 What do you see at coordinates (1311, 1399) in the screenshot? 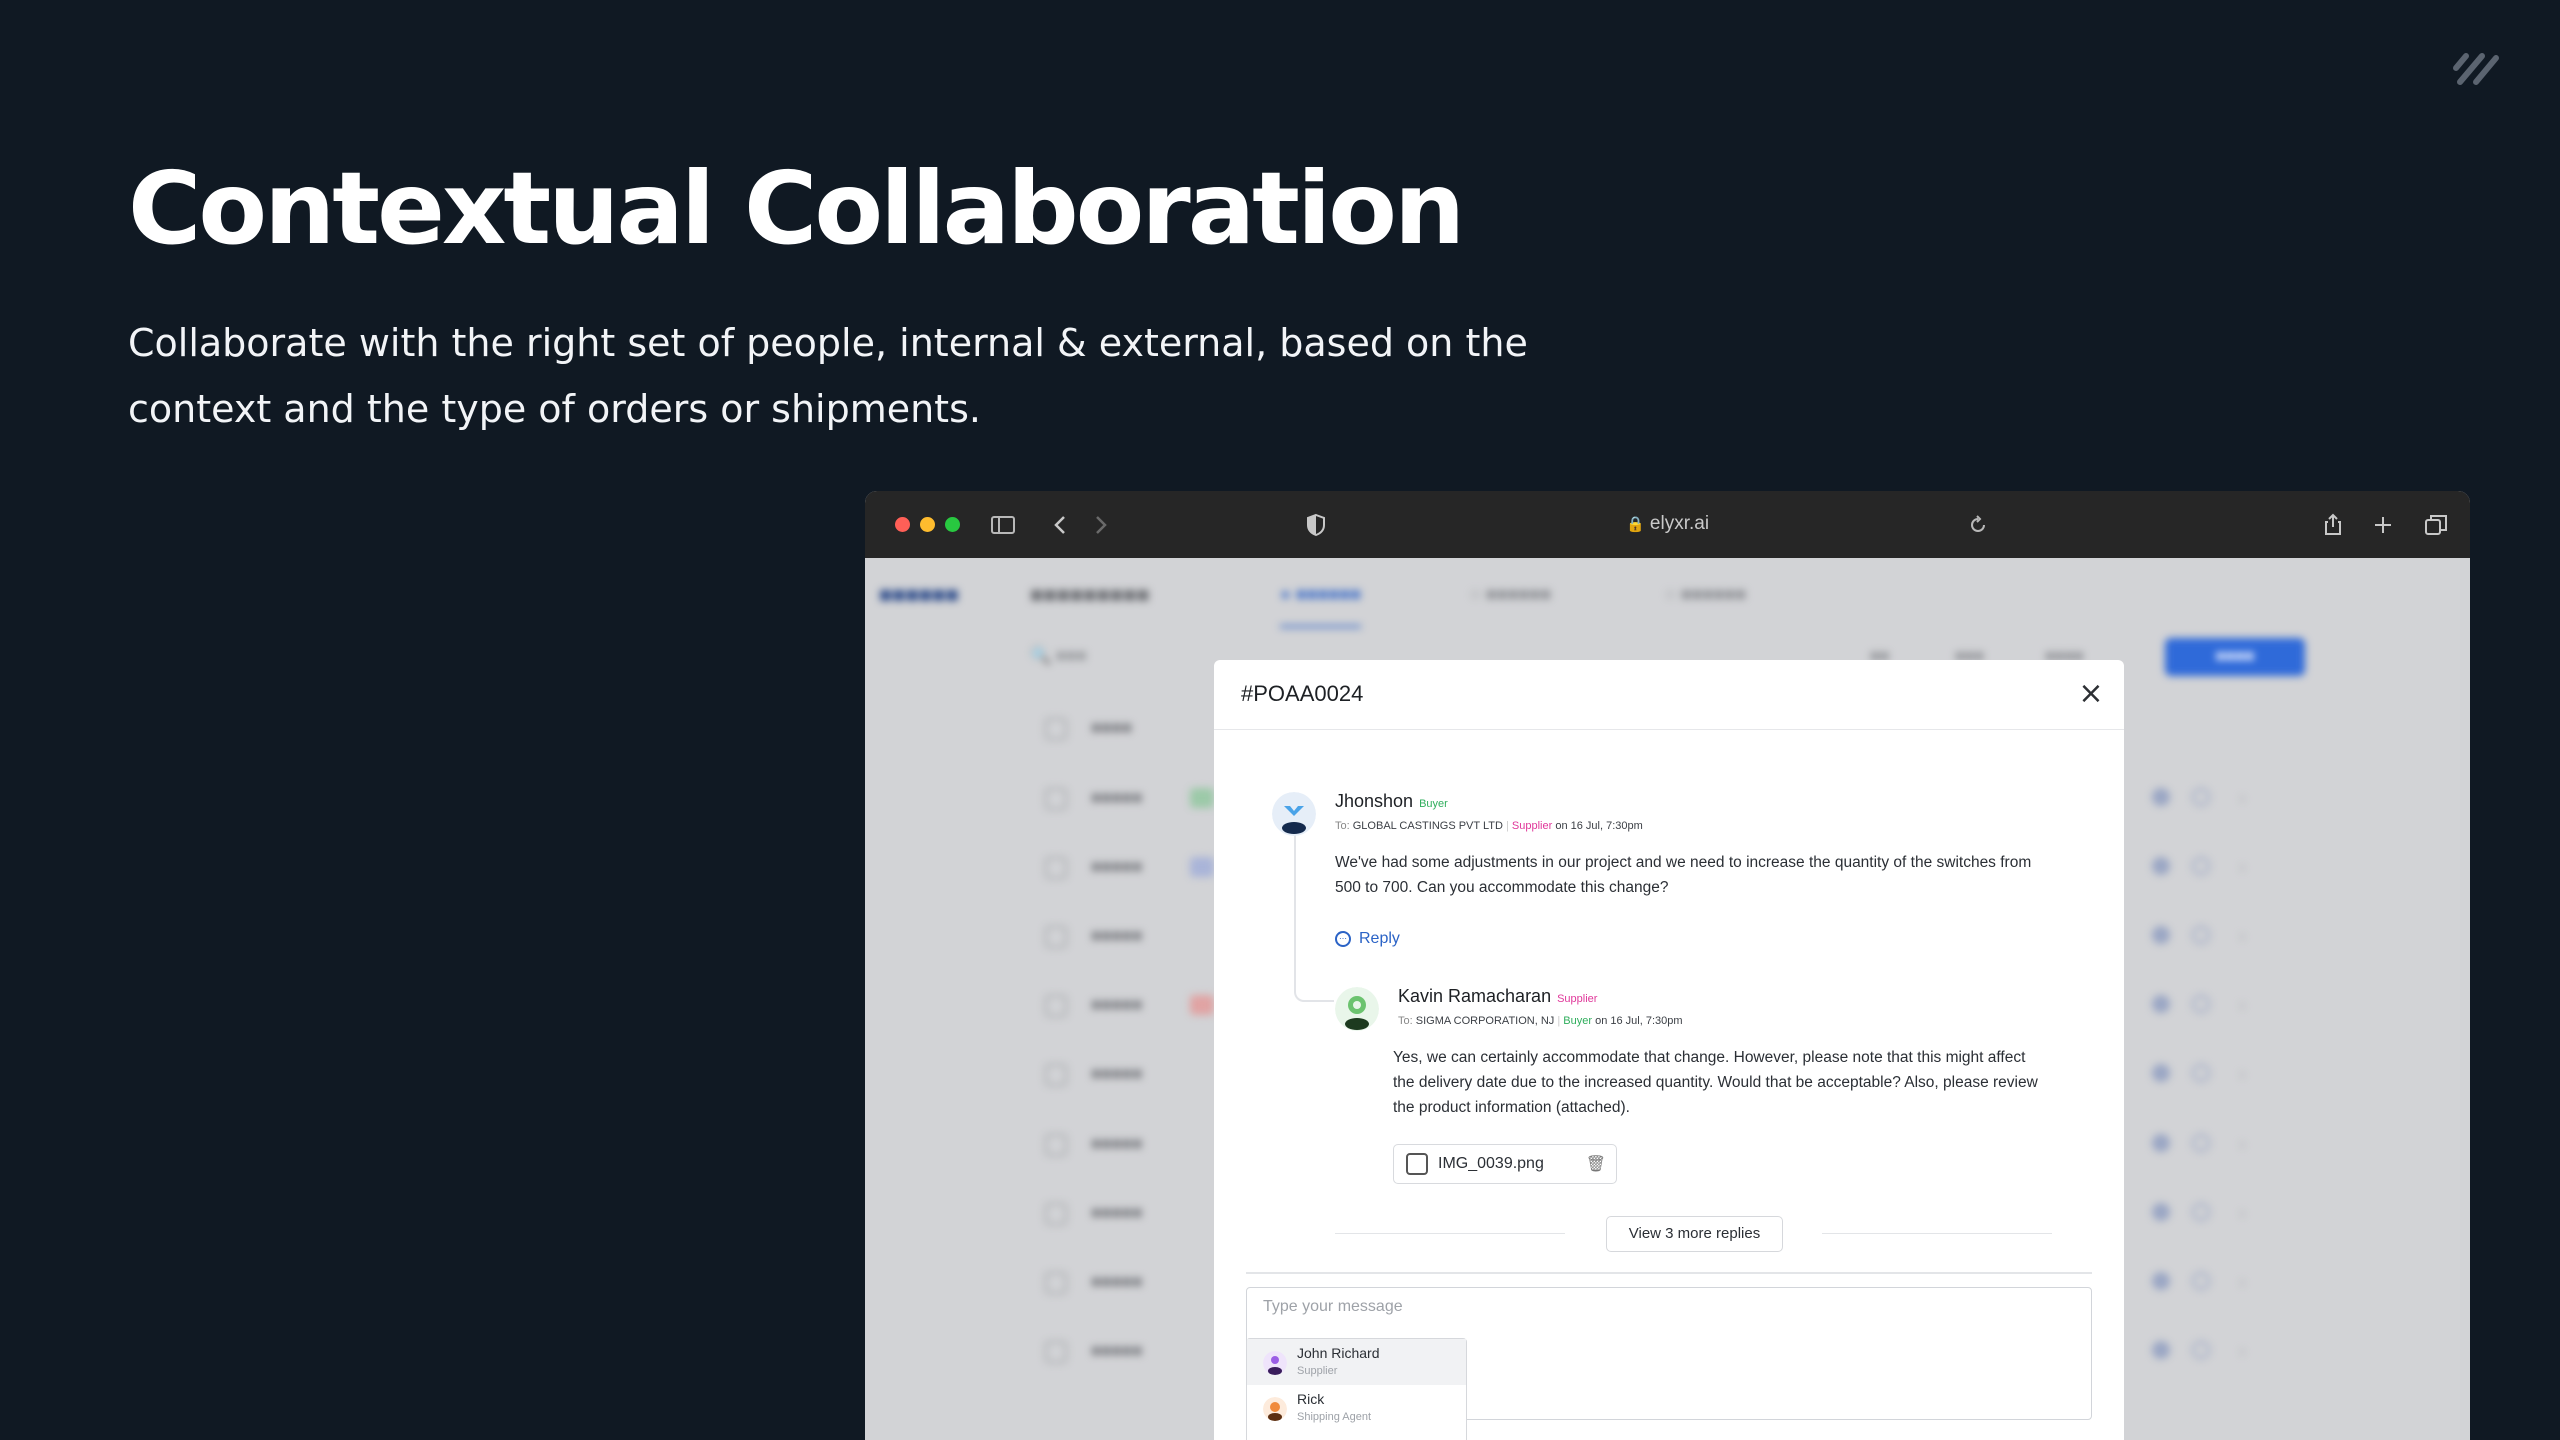
I see `mention-name: Rick` at bounding box center [1311, 1399].